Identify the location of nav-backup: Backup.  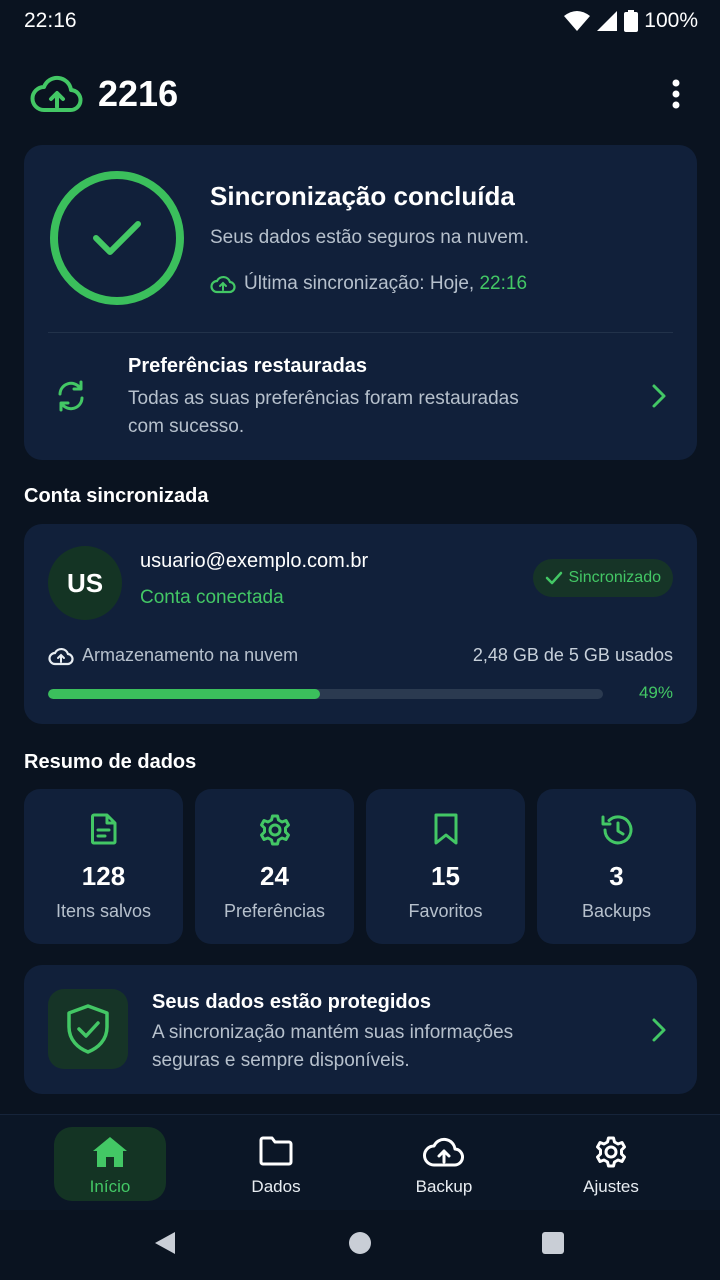
(444, 1164).